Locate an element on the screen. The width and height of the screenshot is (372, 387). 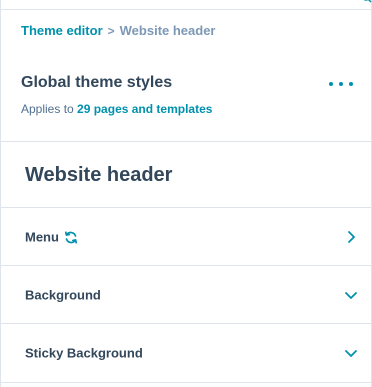
menu-row-label-group: Menu is located at coordinates (51, 237).